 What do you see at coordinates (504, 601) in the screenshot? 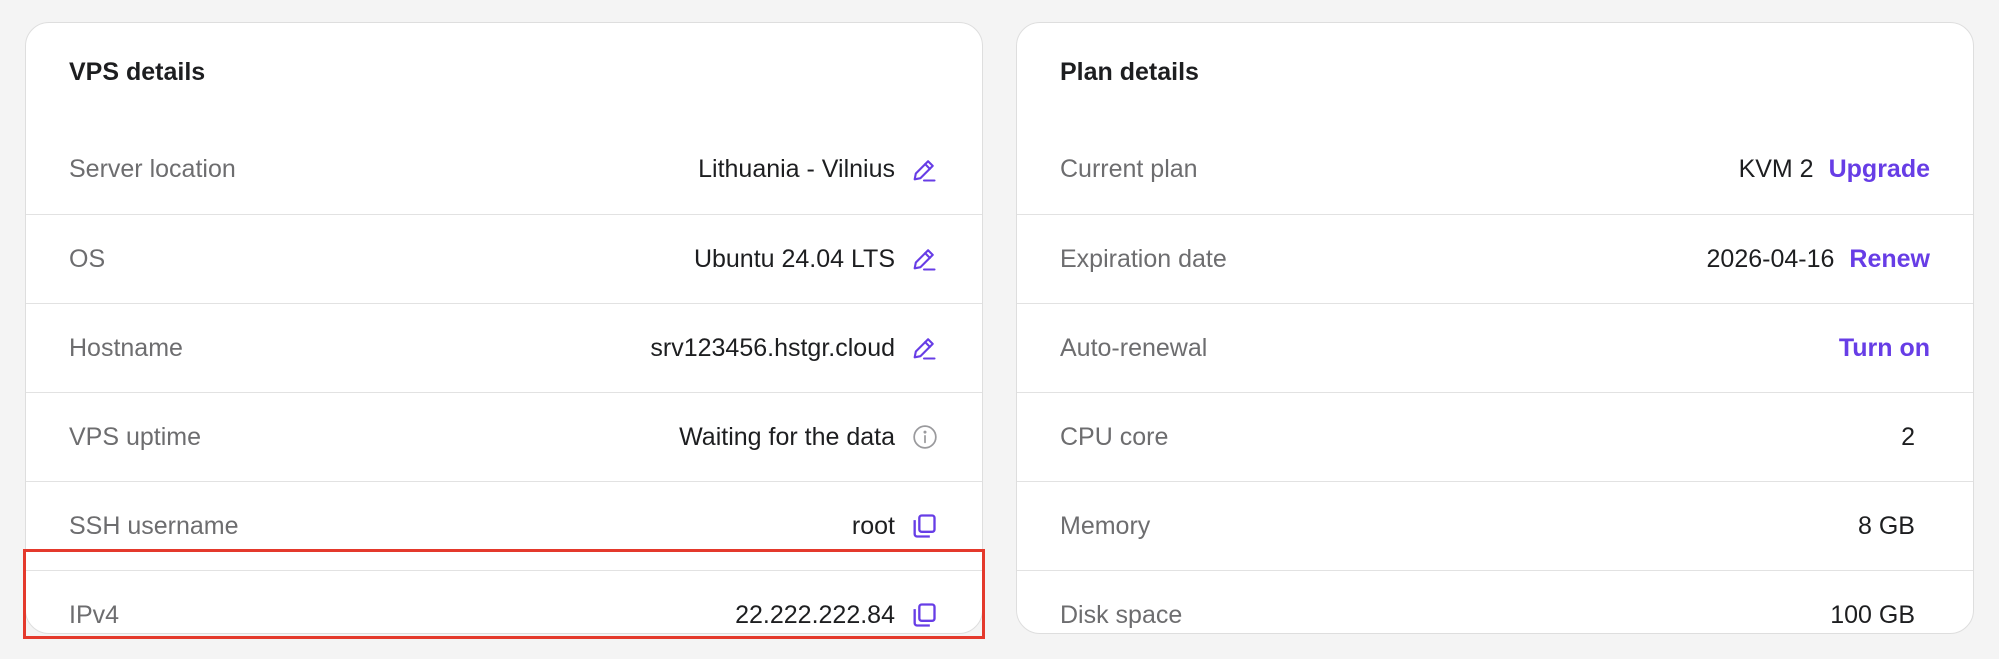
I see `ipv4-row: IPv4 22.222.222.84` at bounding box center [504, 601].